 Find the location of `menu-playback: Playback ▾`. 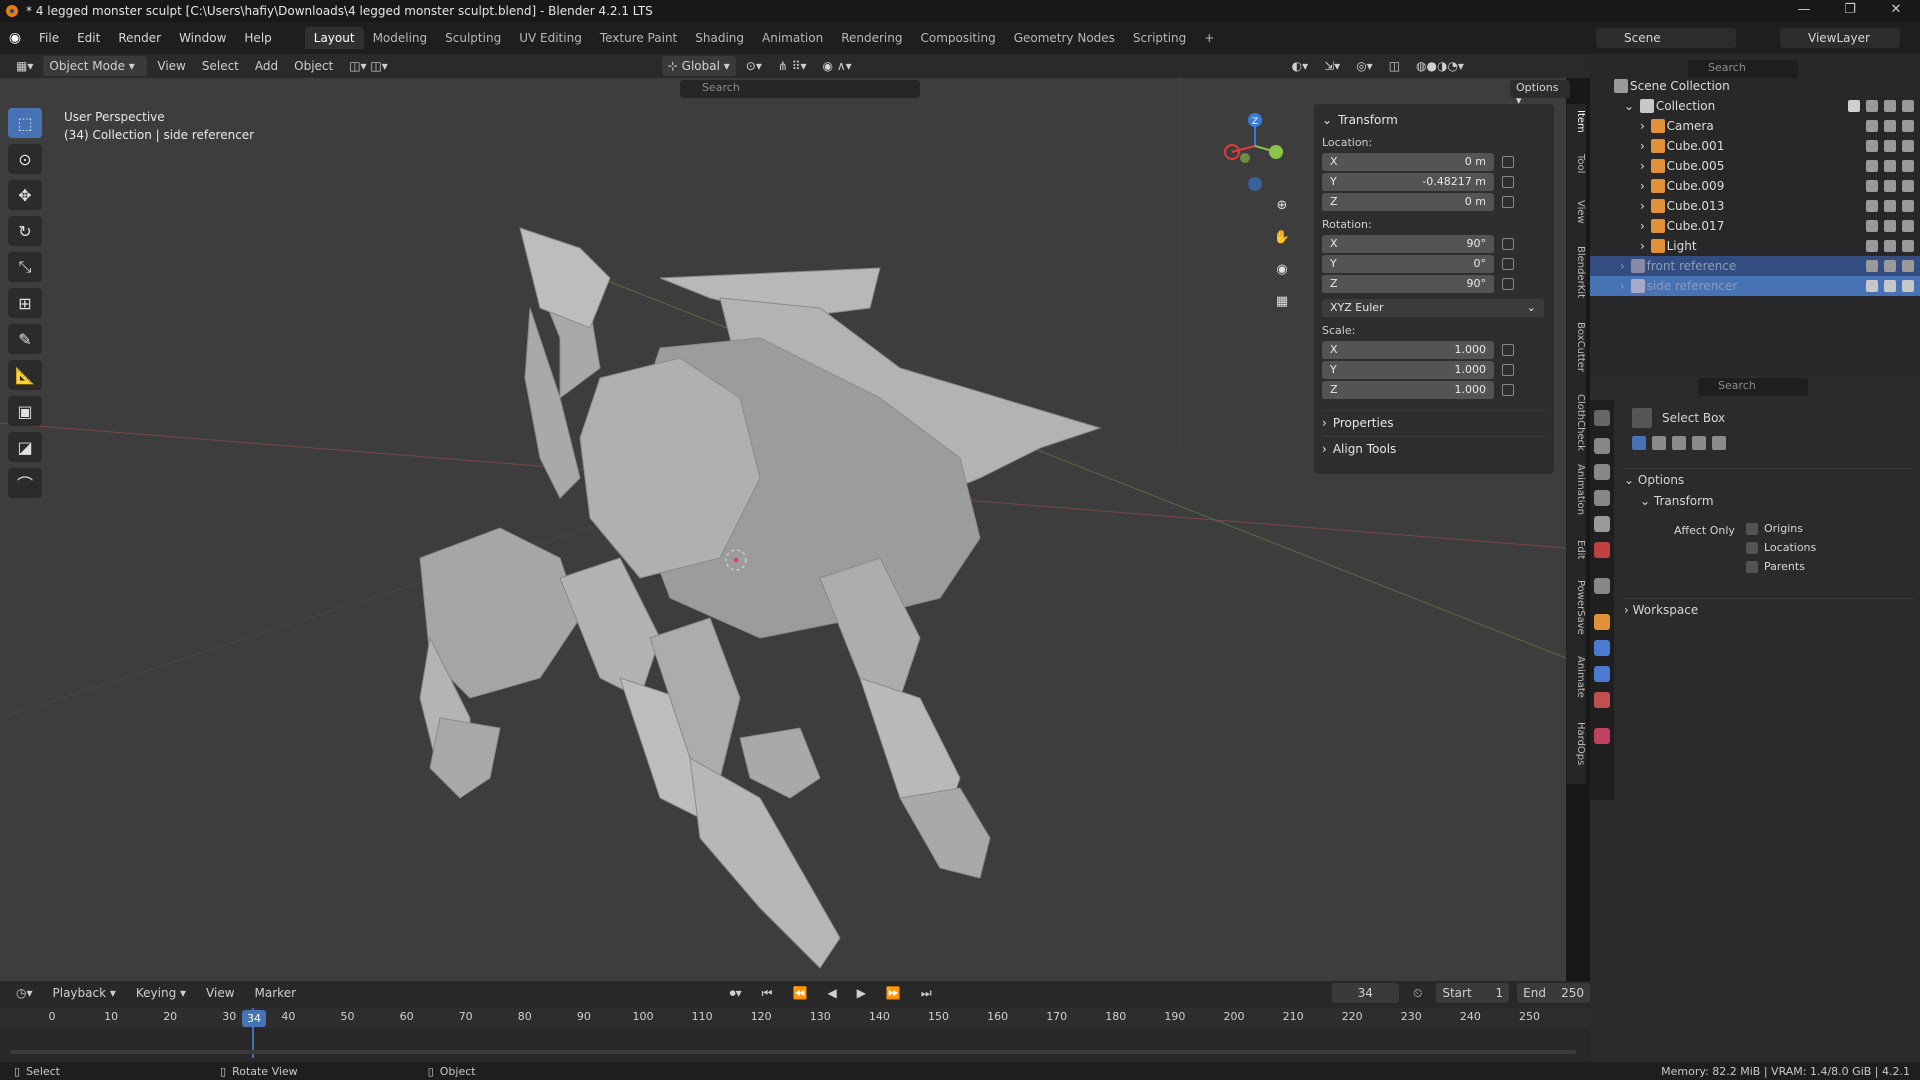

menu-playback: Playback ▾ is located at coordinates (84, 993).